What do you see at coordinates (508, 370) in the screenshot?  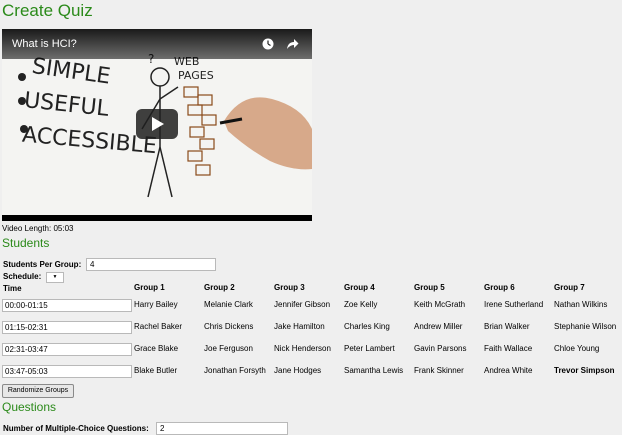 I see `student-cell: Andrea White` at bounding box center [508, 370].